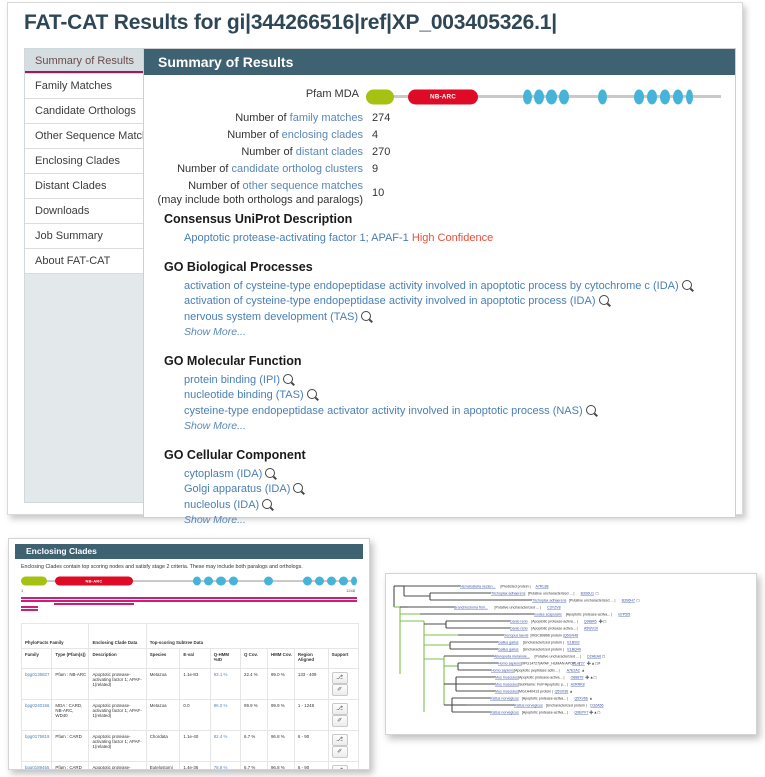  What do you see at coordinates (225, 746) in the screenshot?
I see `cell-qhmm-pid: 82.4 %` at bounding box center [225, 746].